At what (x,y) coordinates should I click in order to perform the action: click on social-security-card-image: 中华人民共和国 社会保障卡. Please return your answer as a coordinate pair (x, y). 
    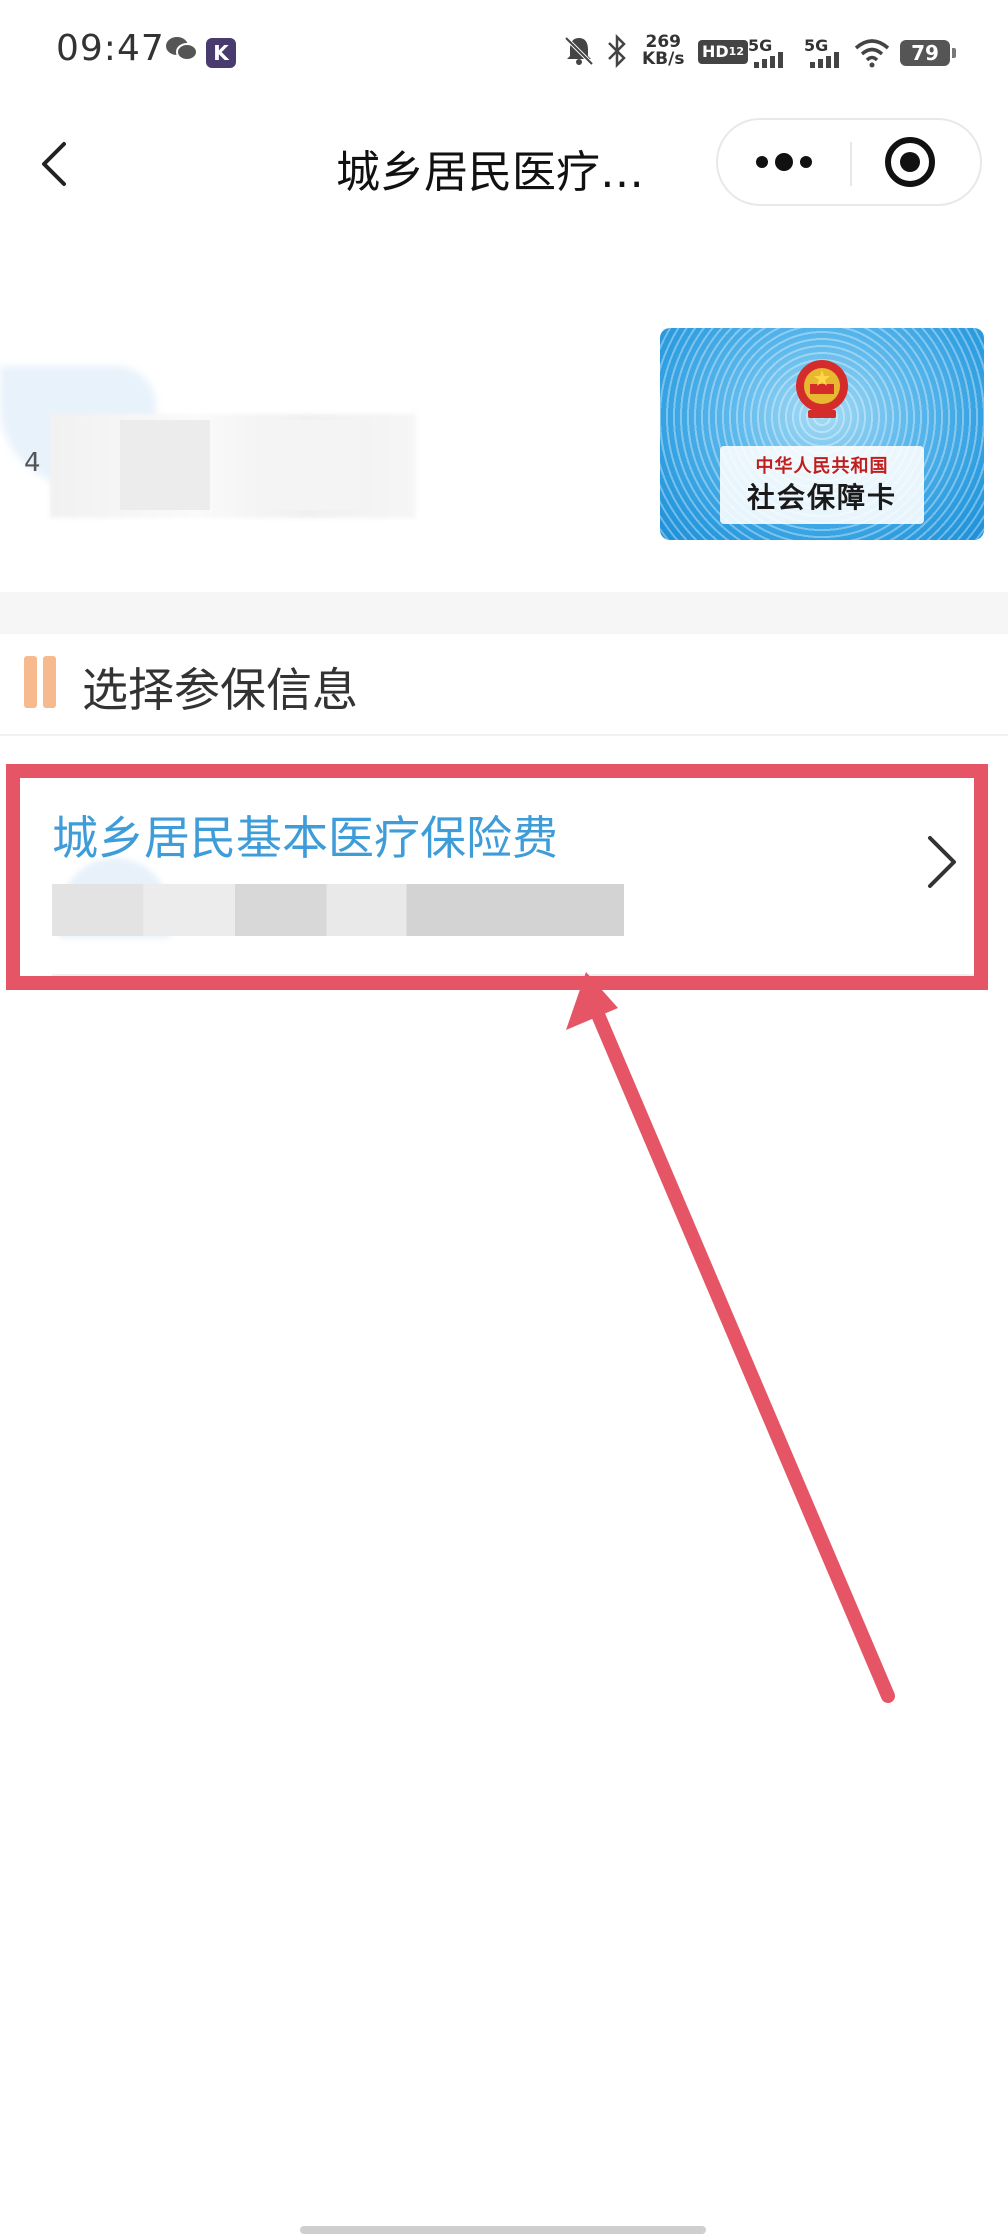
    Looking at the image, I should click on (822, 434).